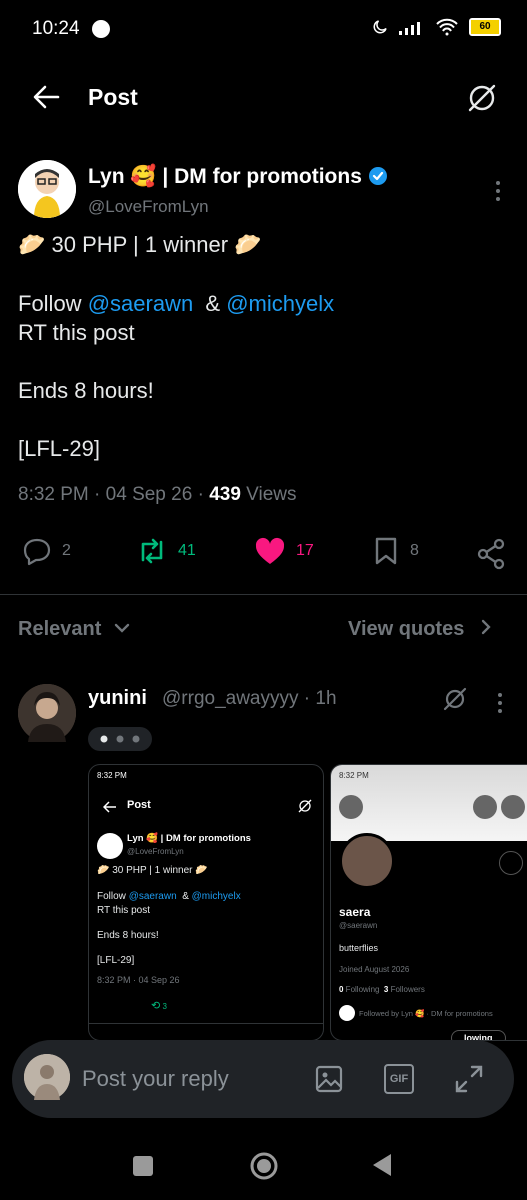  What do you see at coordinates (112, 775) in the screenshot?
I see `shot1-time: 8:32 PM` at bounding box center [112, 775].